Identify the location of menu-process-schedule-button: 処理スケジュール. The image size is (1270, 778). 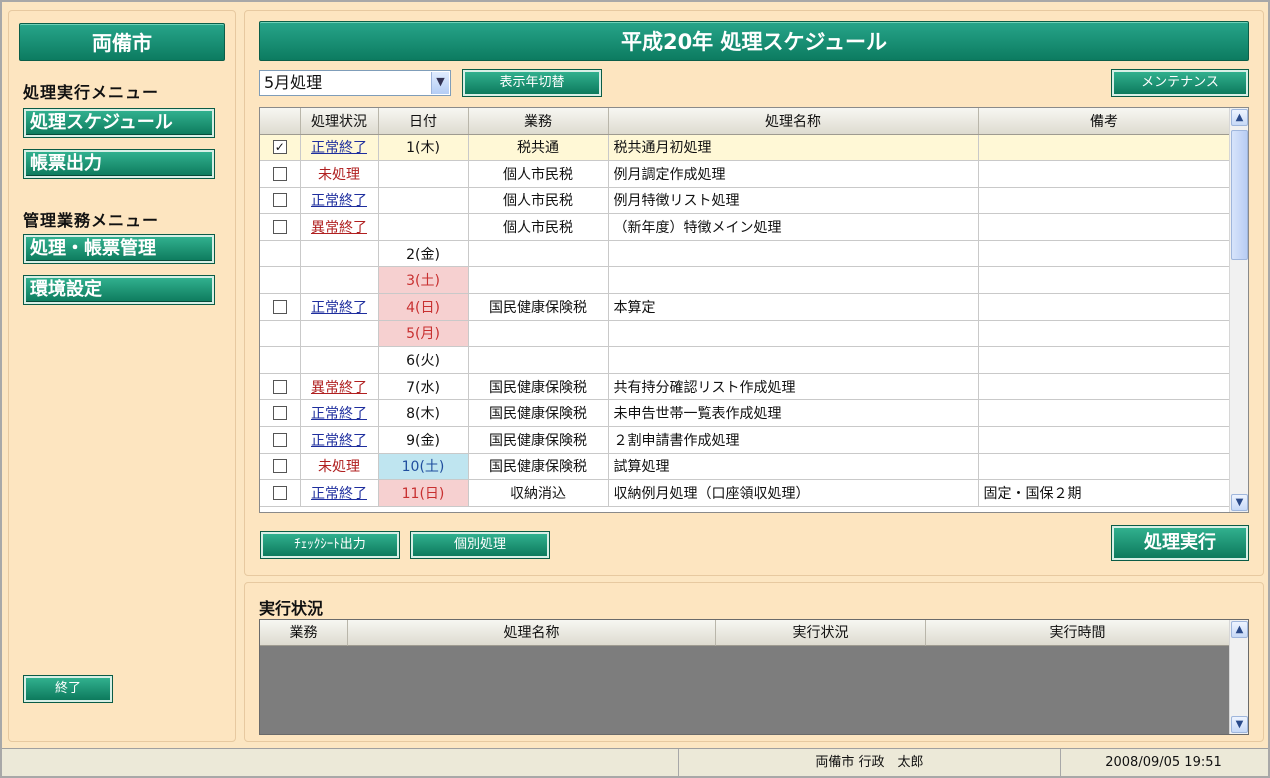
(119, 123).